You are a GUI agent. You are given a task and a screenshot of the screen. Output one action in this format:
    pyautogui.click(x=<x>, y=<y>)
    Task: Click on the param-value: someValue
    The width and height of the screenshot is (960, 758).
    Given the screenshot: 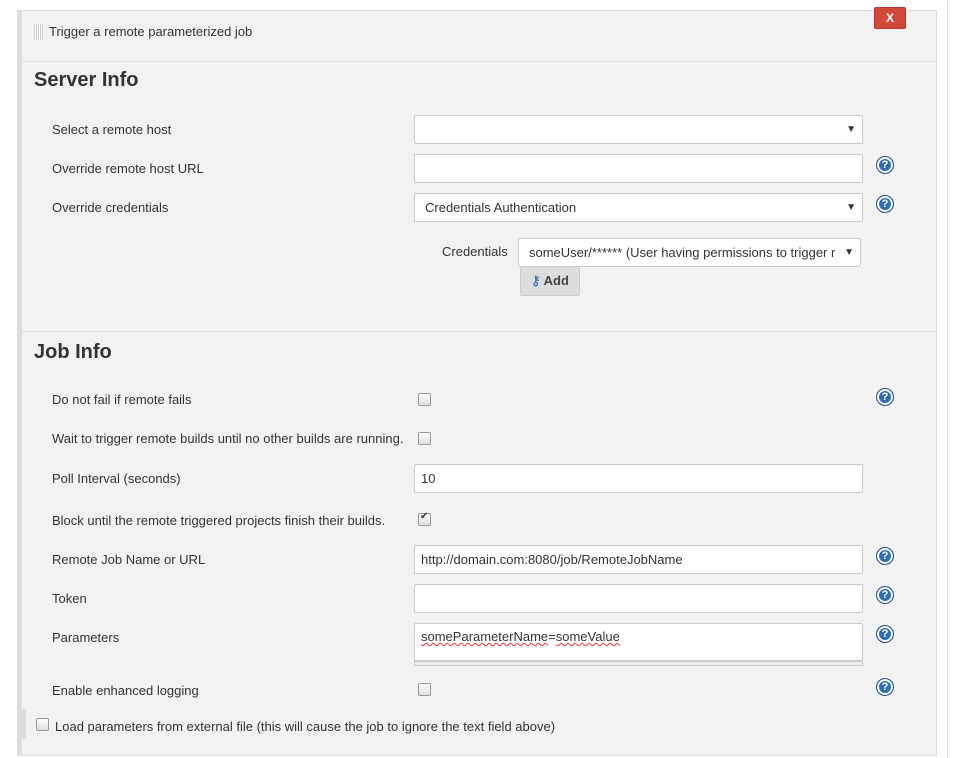 What is the action you would take?
    pyautogui.click(x=587, y=636)
    